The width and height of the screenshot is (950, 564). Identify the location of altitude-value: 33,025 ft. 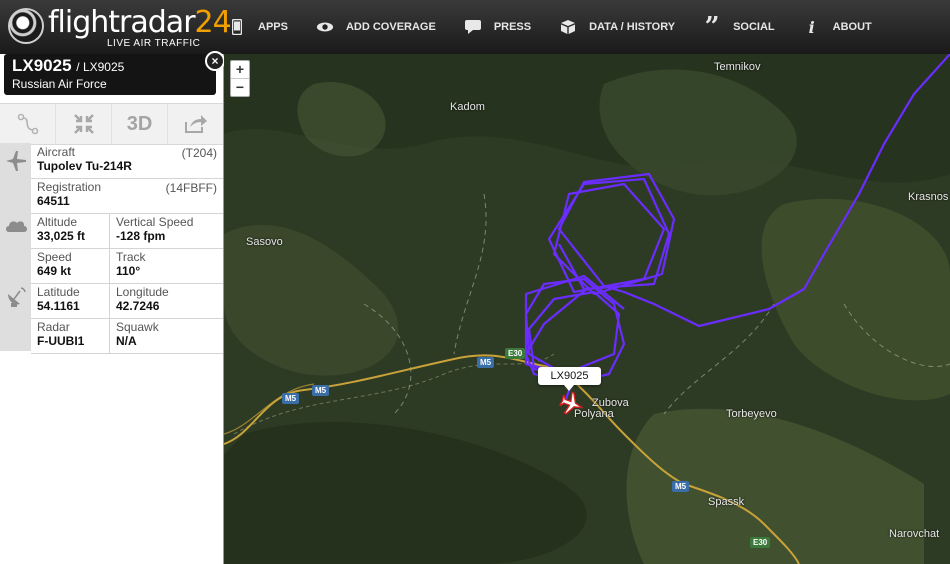
(61, 236).